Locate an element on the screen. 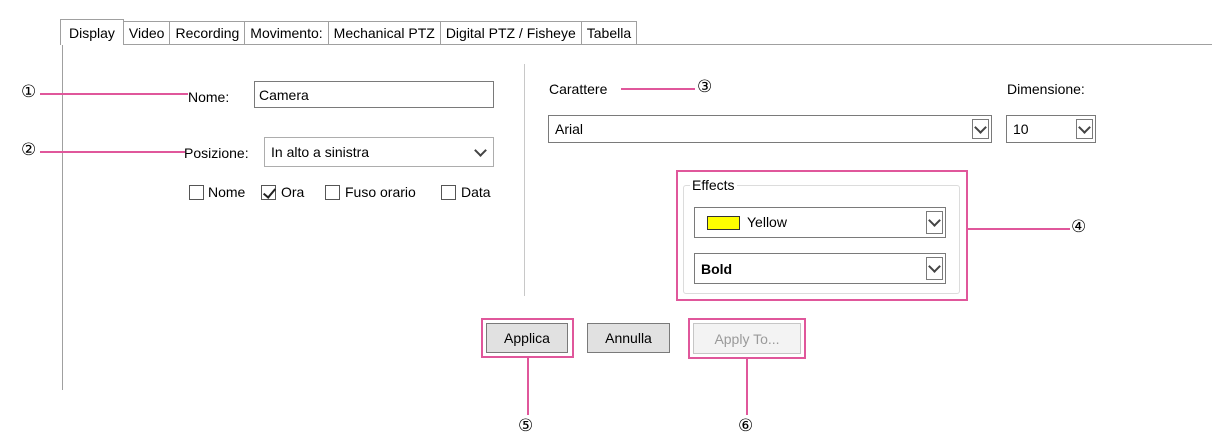 Image resolution: width=1212 pixels, height=442 pixels. apply-highlight is located at coordinates (527, 338).